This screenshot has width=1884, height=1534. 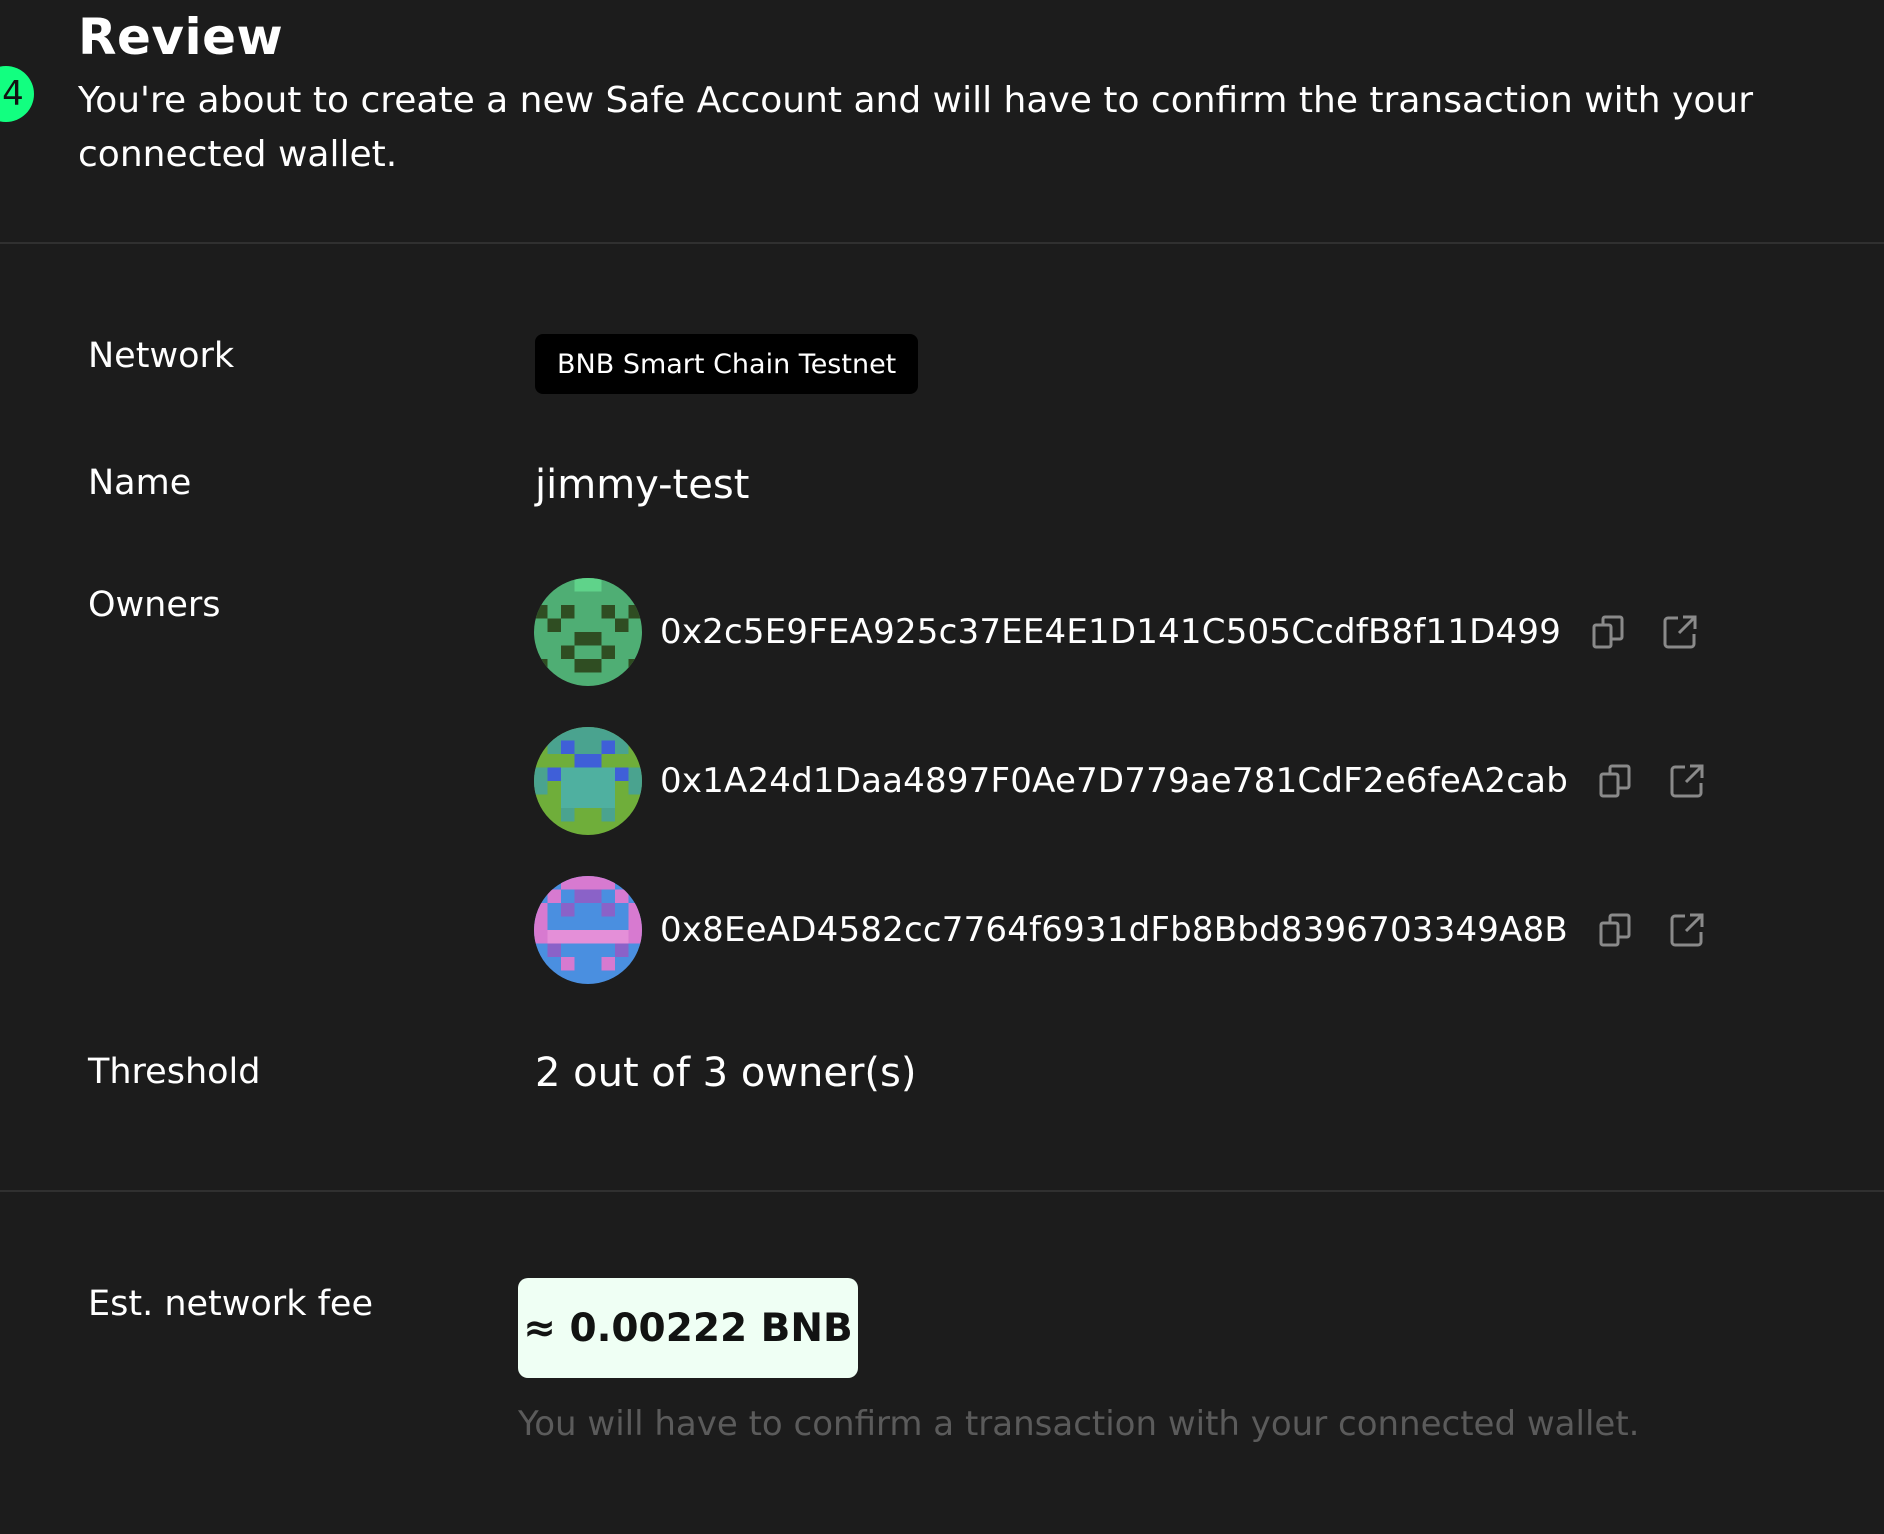 I want to click on page-title: Review, so click(x=181, y=37).